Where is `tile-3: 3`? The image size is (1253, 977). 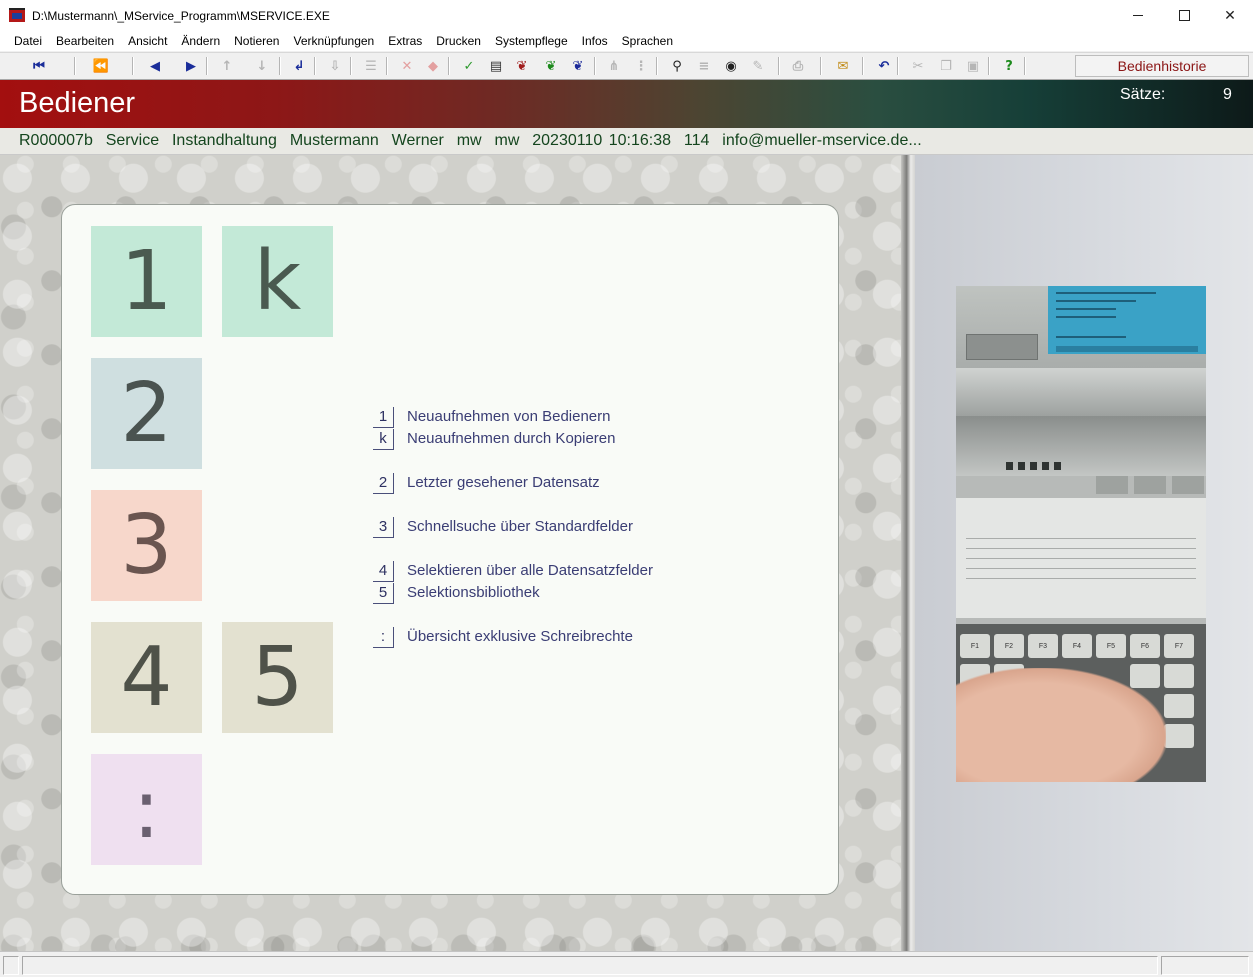
tile-3: 3 is located at coordinates (146, 545).